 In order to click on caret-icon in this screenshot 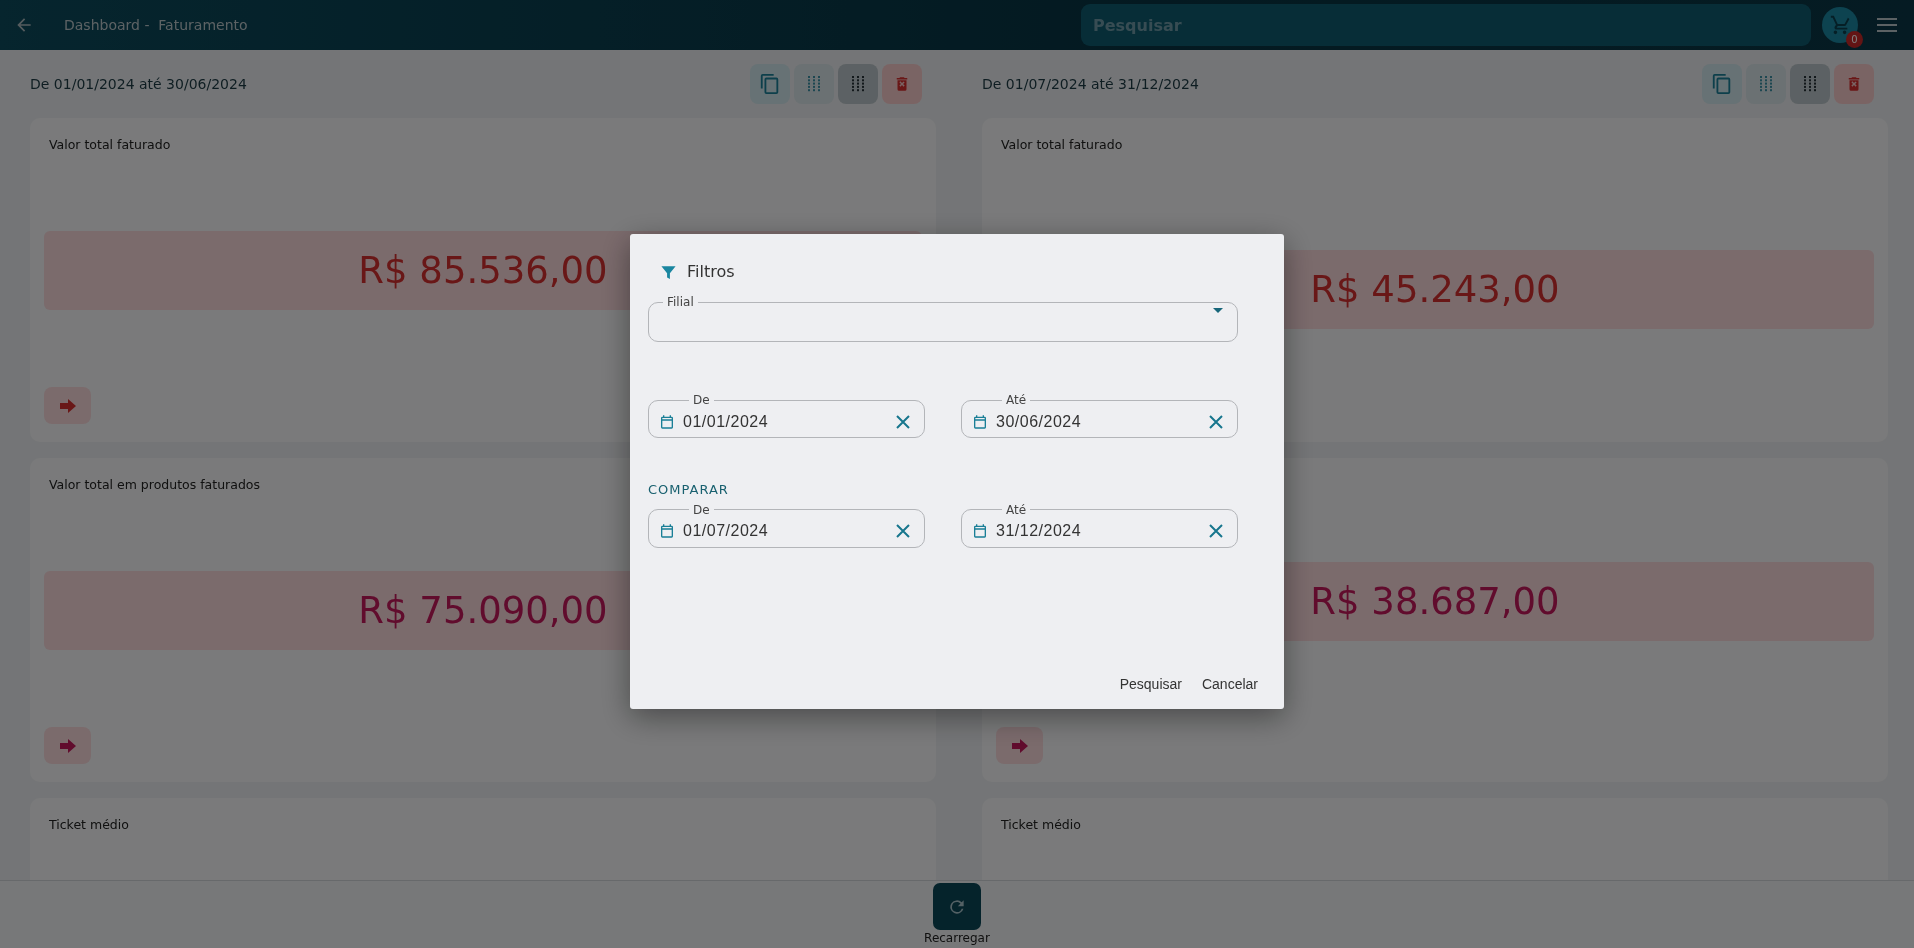, I will do `click(1218, 310)`.